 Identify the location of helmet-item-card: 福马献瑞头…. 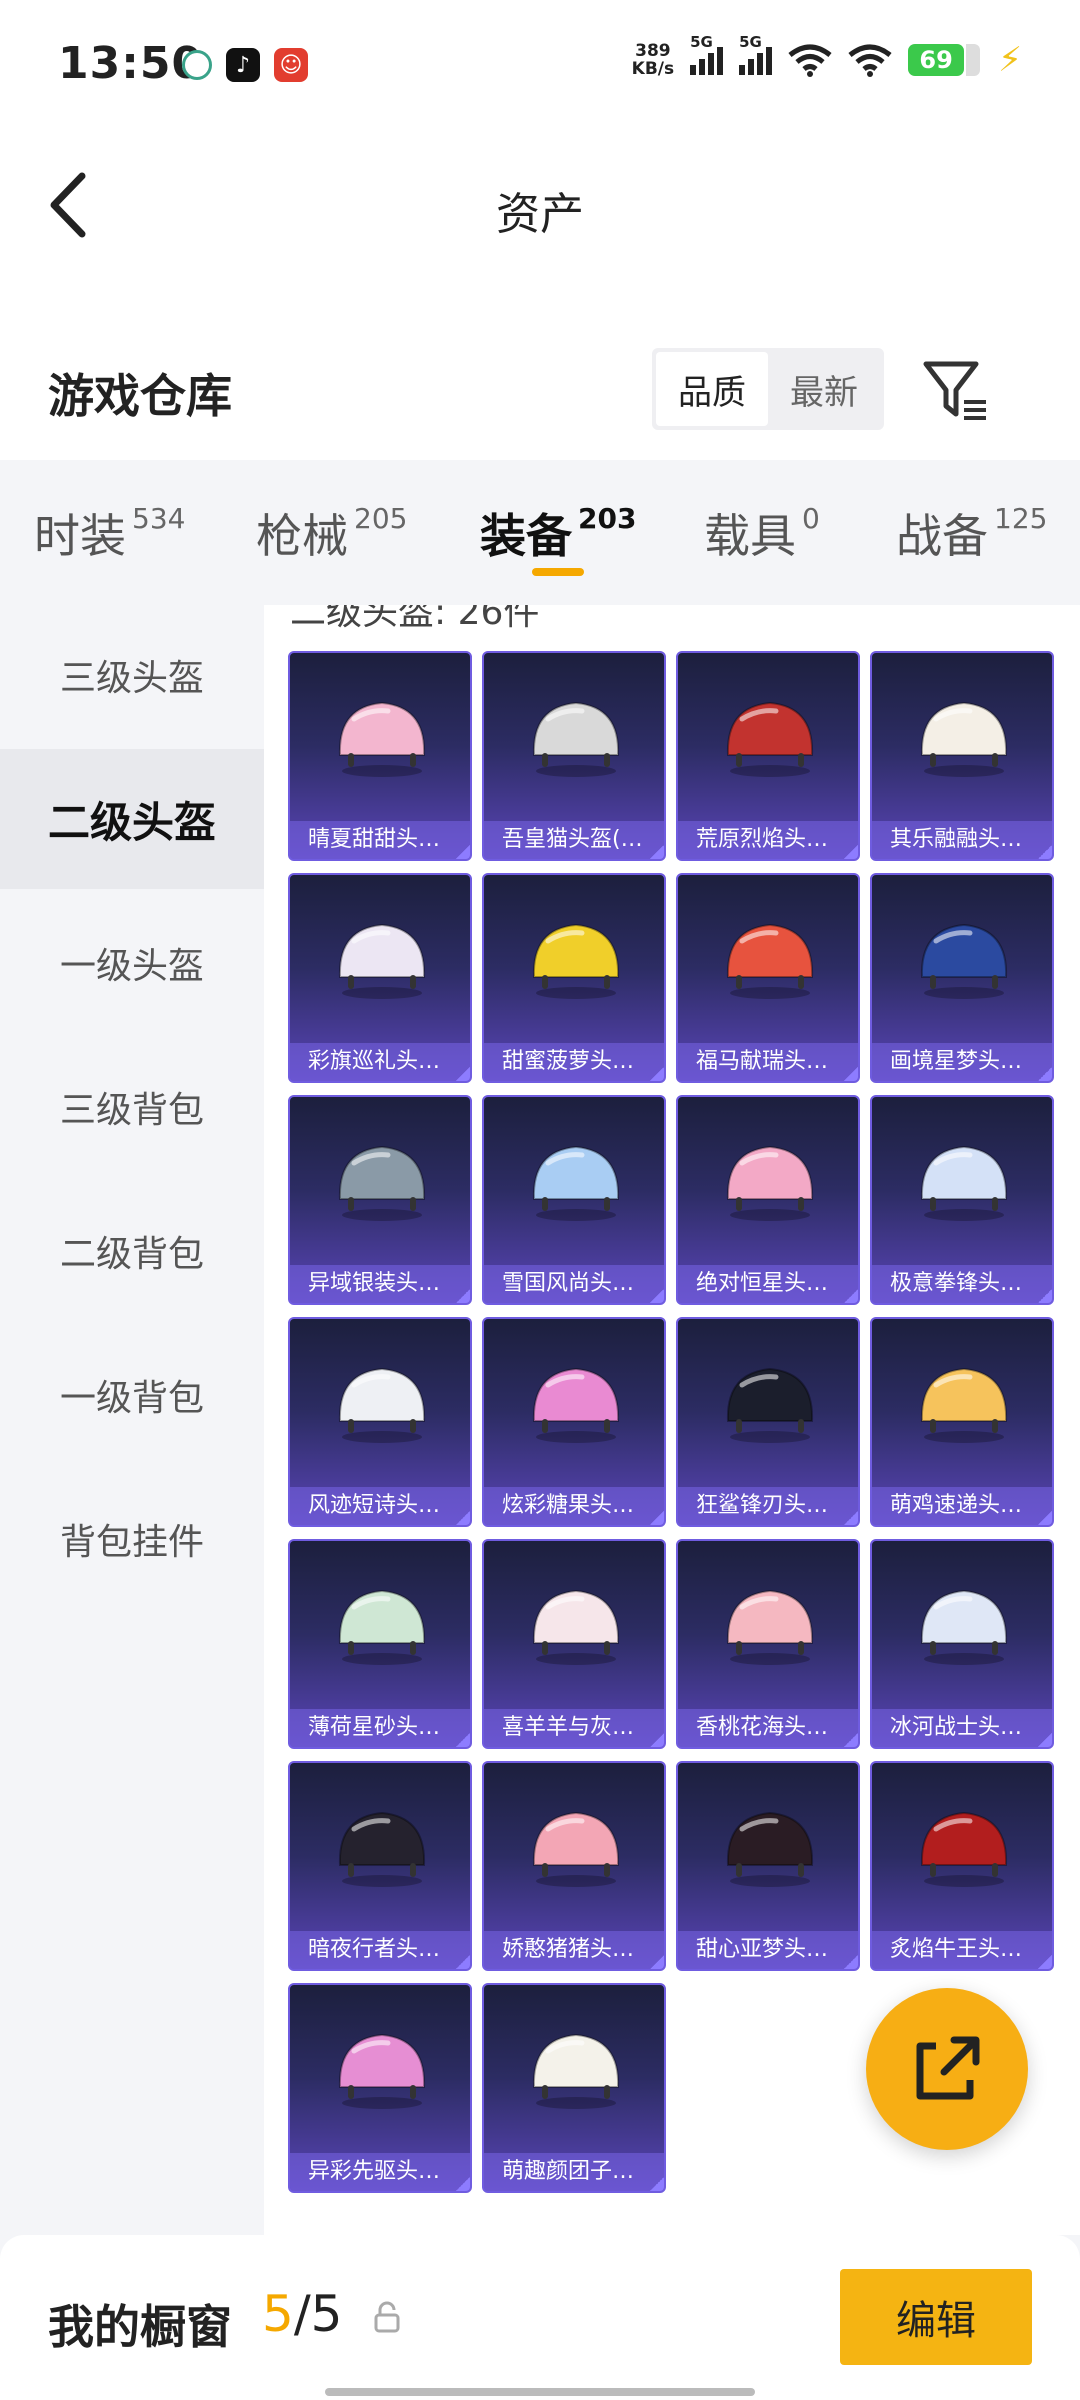
(768, 978).